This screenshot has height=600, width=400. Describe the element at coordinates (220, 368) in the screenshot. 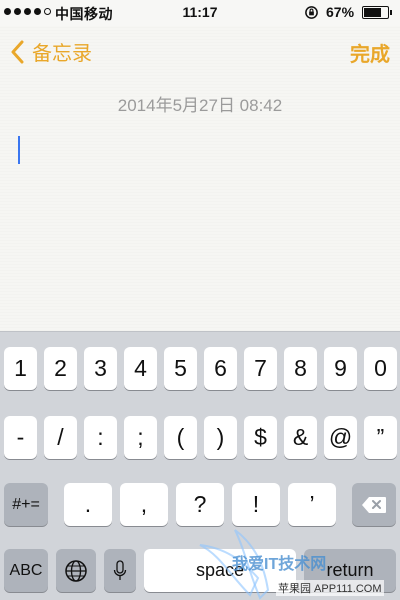

I see `key-6: 6` at that location.